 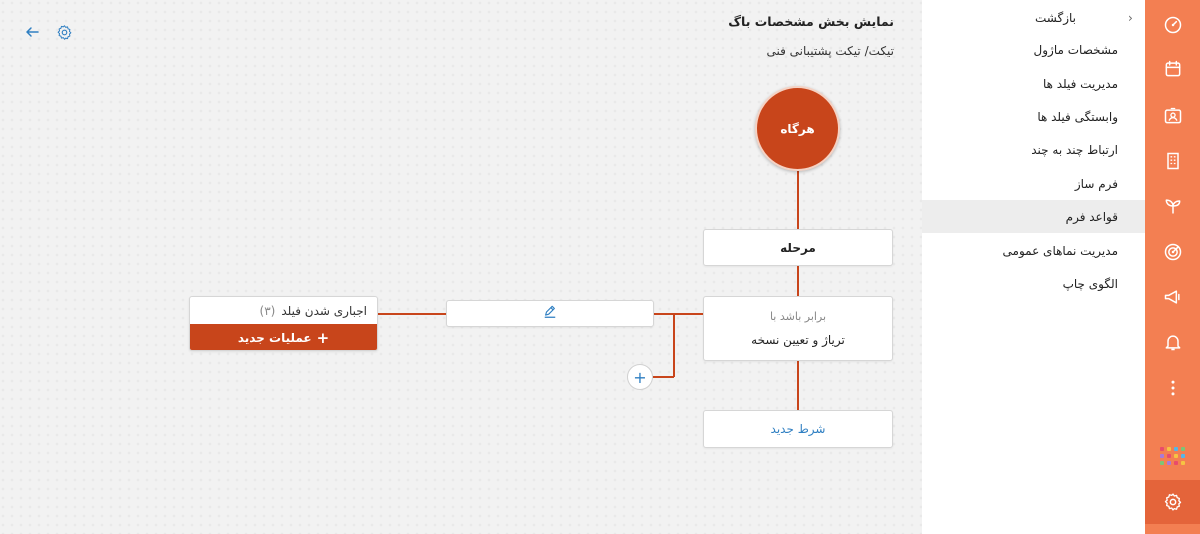 What do you see at coordinates (1033, 17) in the screenshot?
I see `back-menu-item: ‹ بازگشت` at bounding box center [1033, 17].